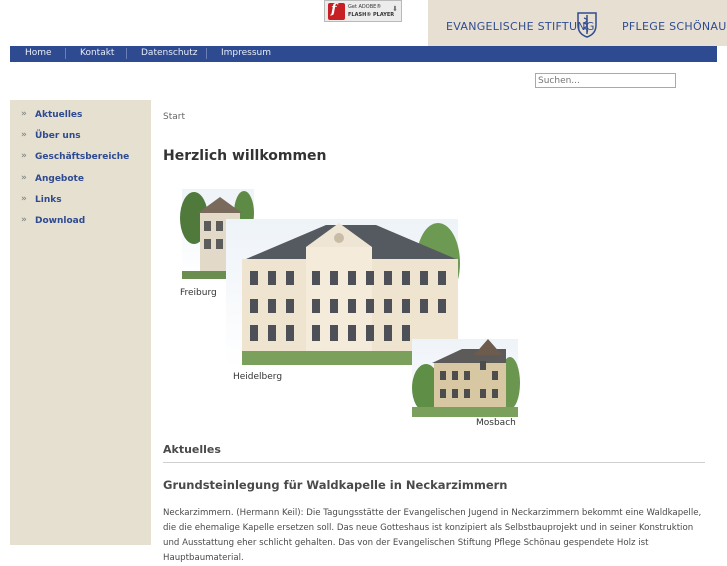 The height and width of the screenshot is (566, 727). I want to click on breadcrumb: Start, so click(174, 117).